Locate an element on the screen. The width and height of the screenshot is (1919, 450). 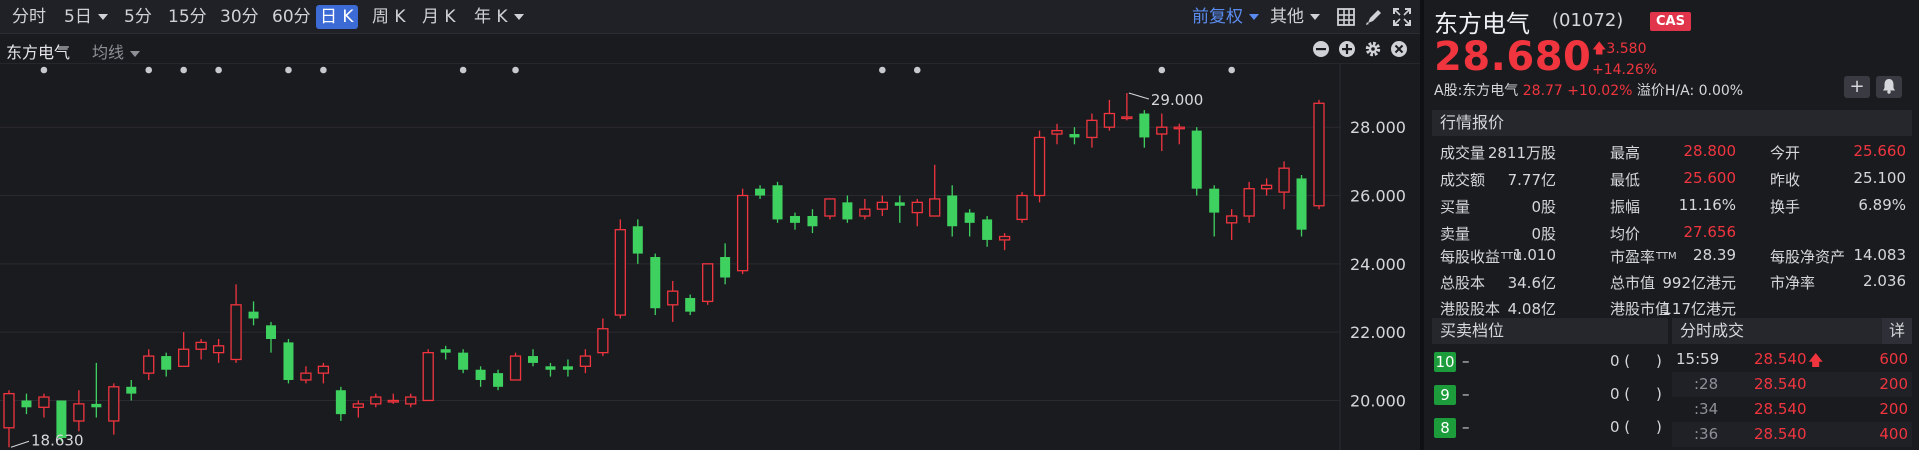
trade-volume: 400 is located at coordinates (1893, 434).